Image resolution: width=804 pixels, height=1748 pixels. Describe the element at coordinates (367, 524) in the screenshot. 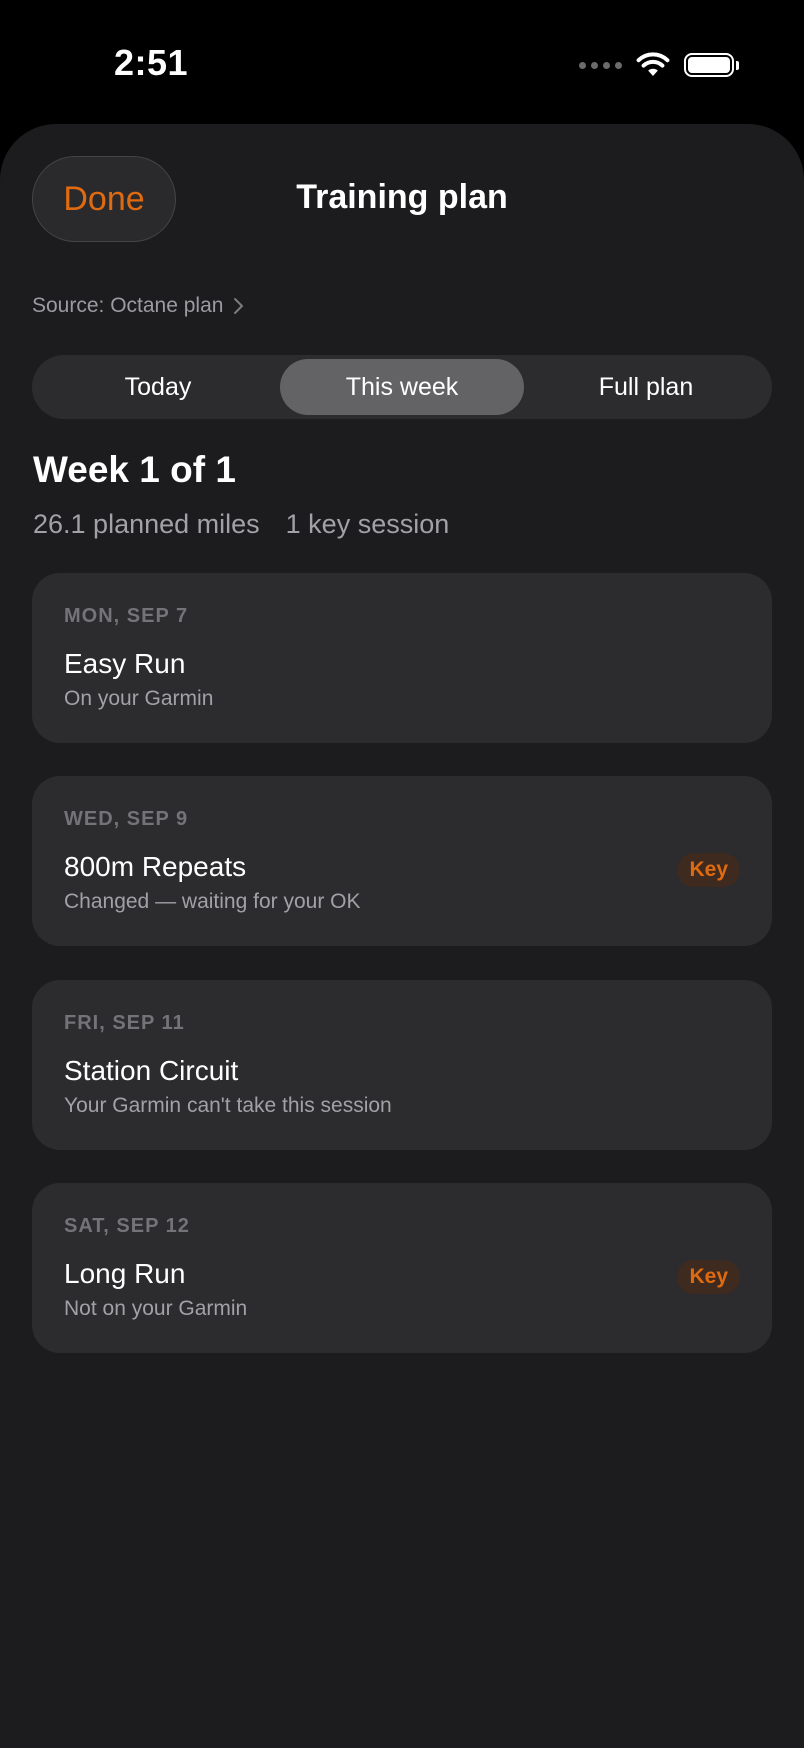

I see `key-session-count: 1 key session` at that location.